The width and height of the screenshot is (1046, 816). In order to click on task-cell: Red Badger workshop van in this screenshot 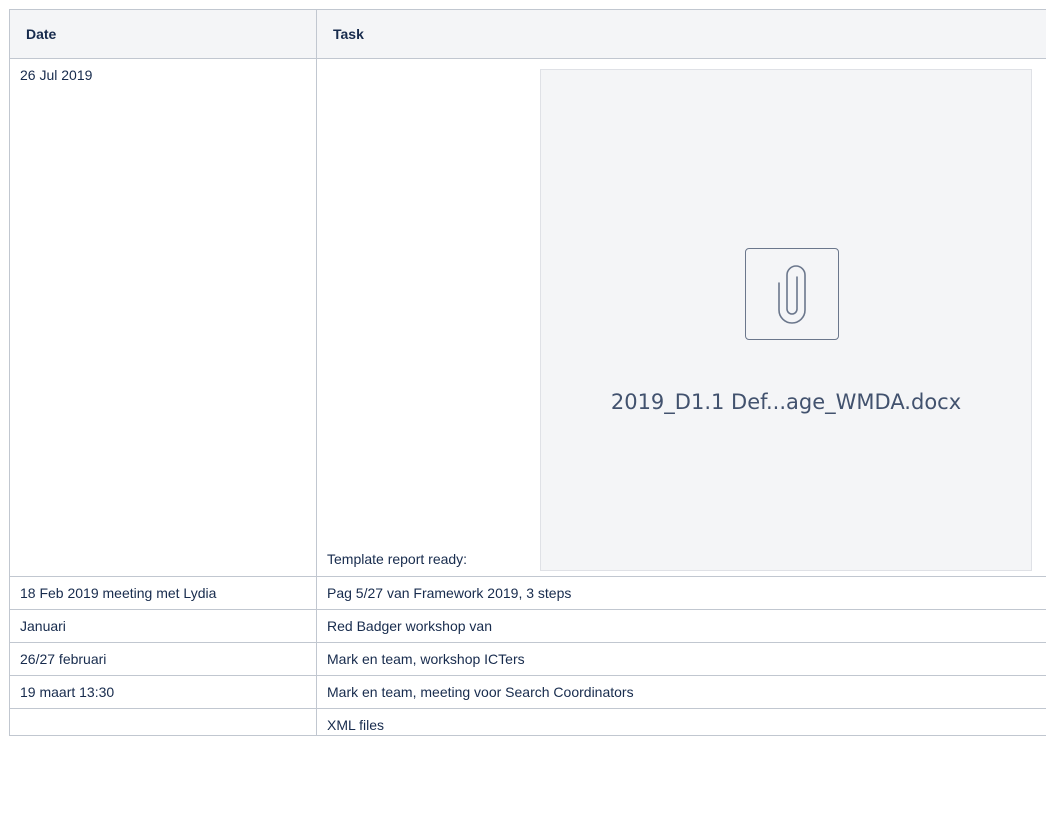, I will do `click(681, 626)`.